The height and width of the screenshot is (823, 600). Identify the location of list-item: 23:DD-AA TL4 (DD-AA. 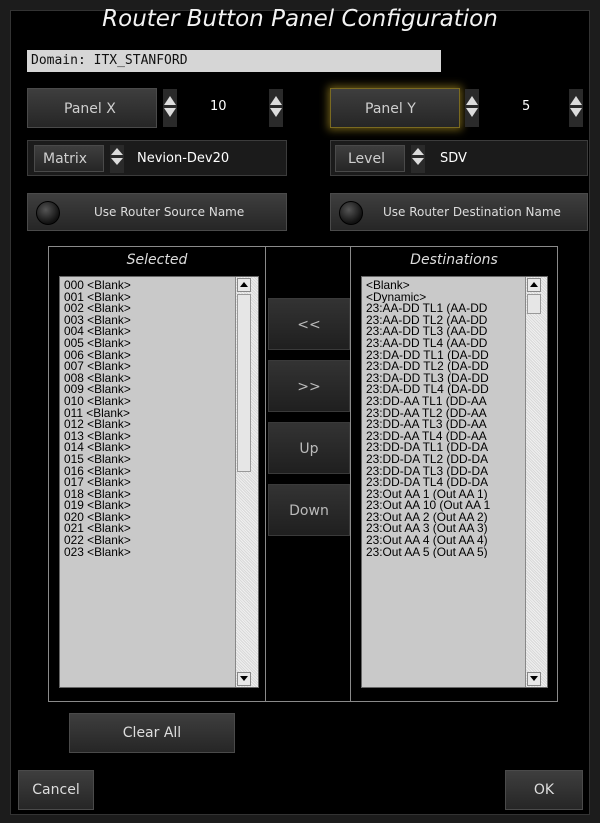
(442, 437).